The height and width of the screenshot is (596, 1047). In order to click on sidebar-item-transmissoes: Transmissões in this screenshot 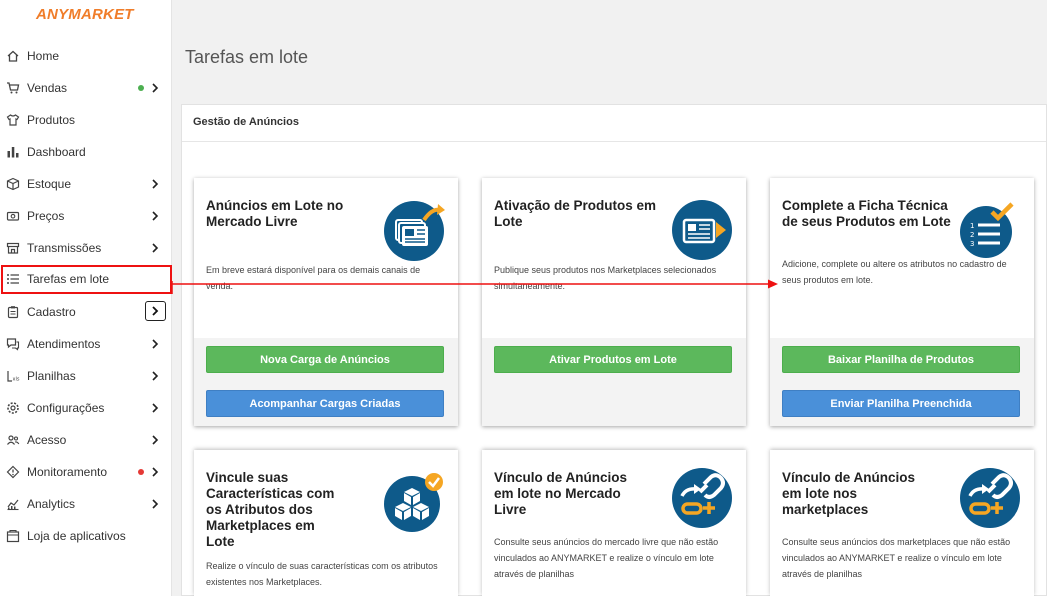, I will do `click(86, 248)`.